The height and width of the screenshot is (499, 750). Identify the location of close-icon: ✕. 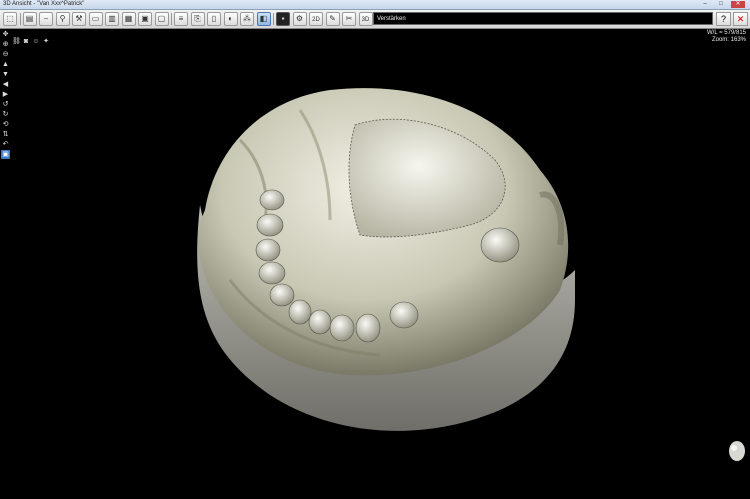
(740, 19).